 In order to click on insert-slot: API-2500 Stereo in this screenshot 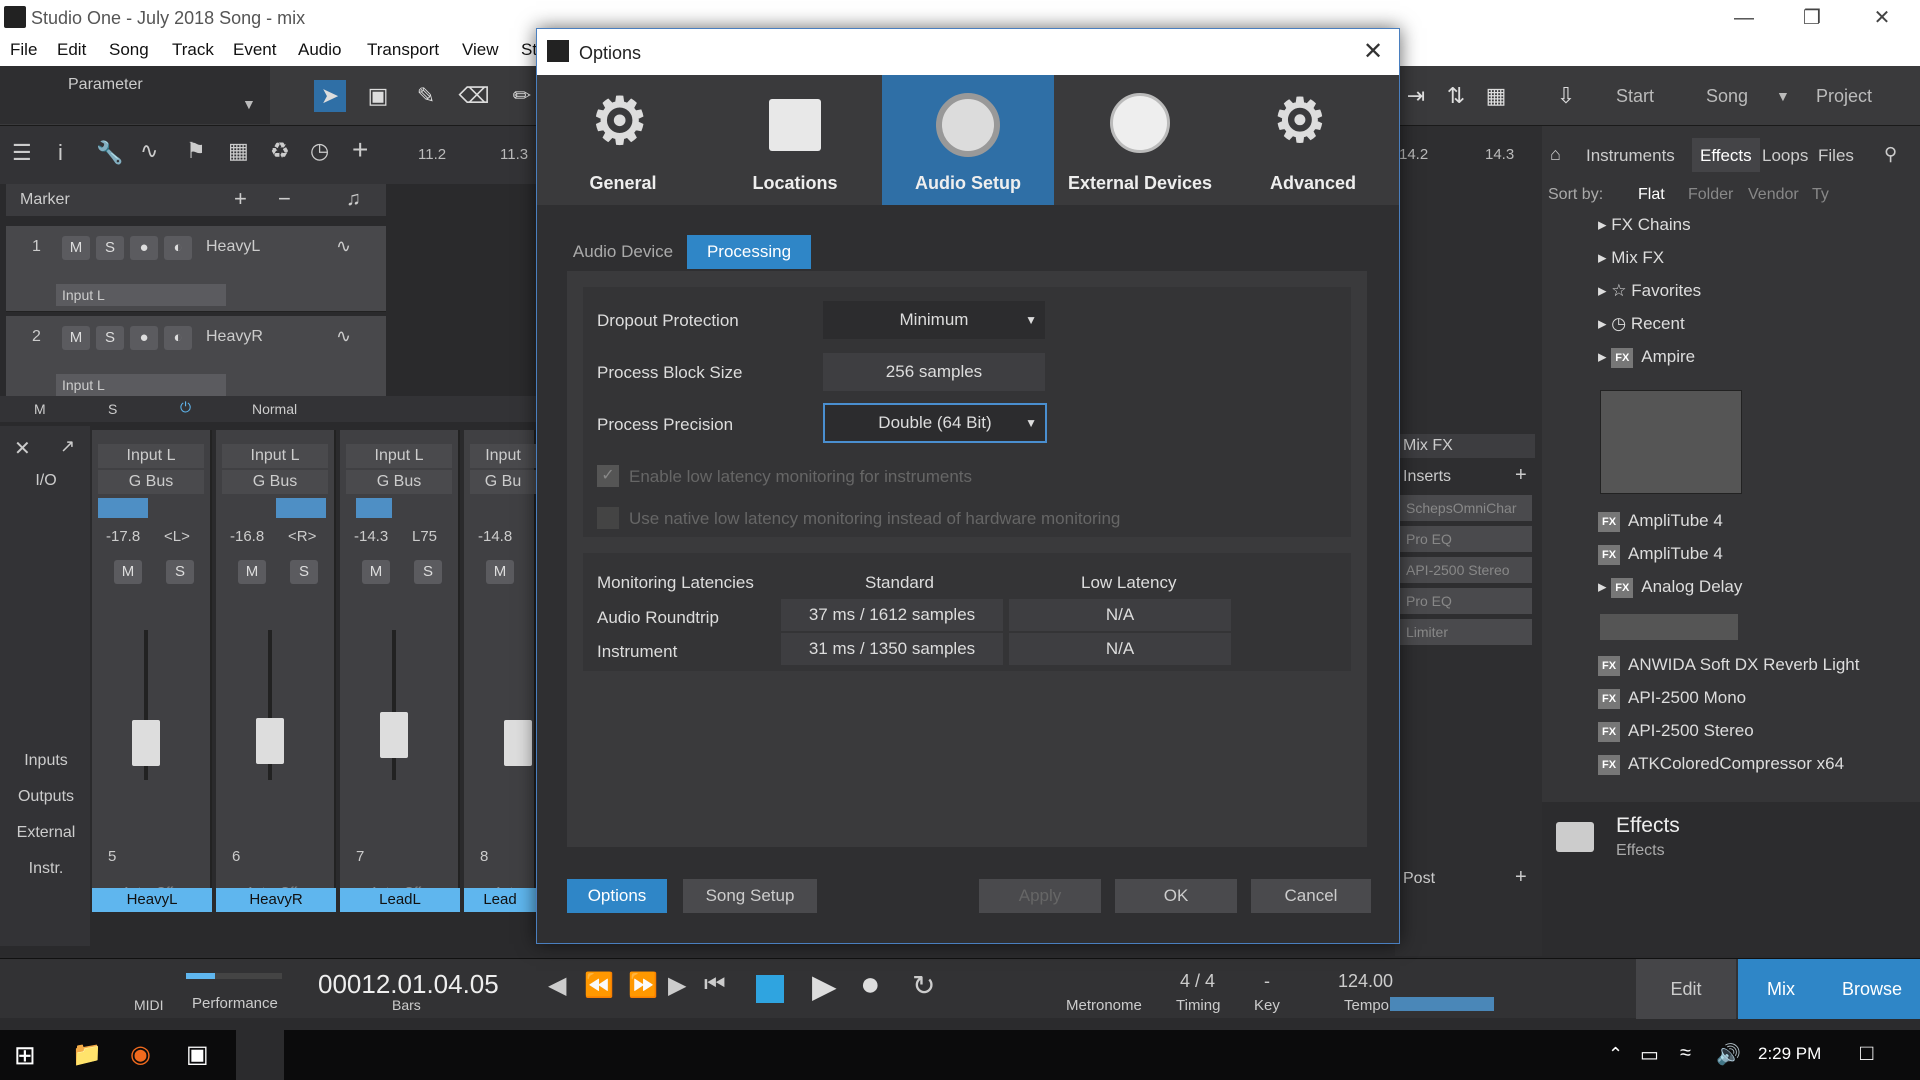, I will do `click(1466, 570)`.